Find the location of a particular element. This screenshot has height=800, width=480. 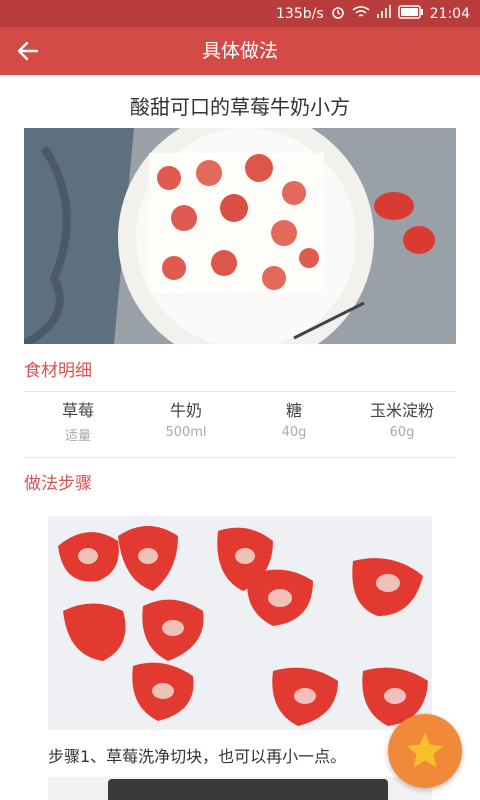

steps-section-title: 做法步骤 is located at coordinates (58, 484).